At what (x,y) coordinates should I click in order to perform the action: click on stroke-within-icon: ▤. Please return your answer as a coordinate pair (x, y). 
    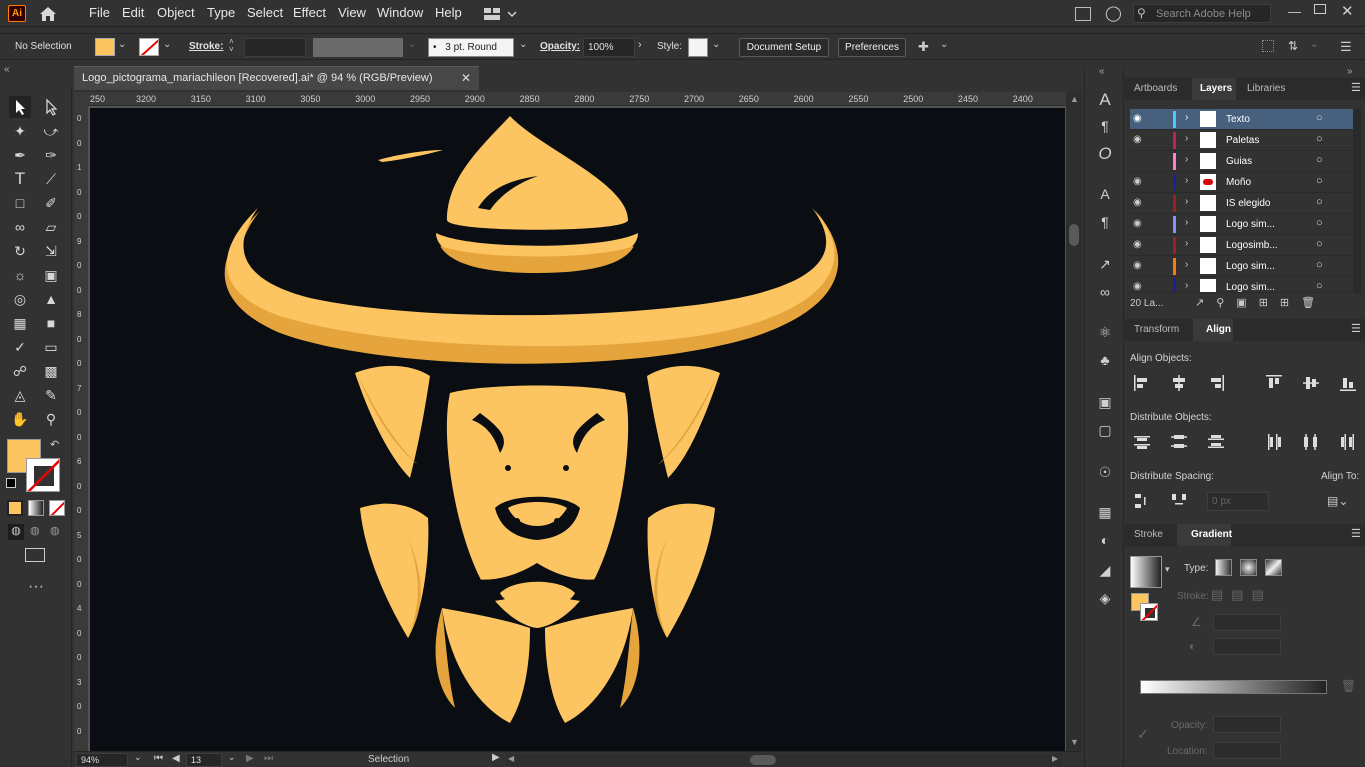
    Looking at the image, I should click on (1221, 594).